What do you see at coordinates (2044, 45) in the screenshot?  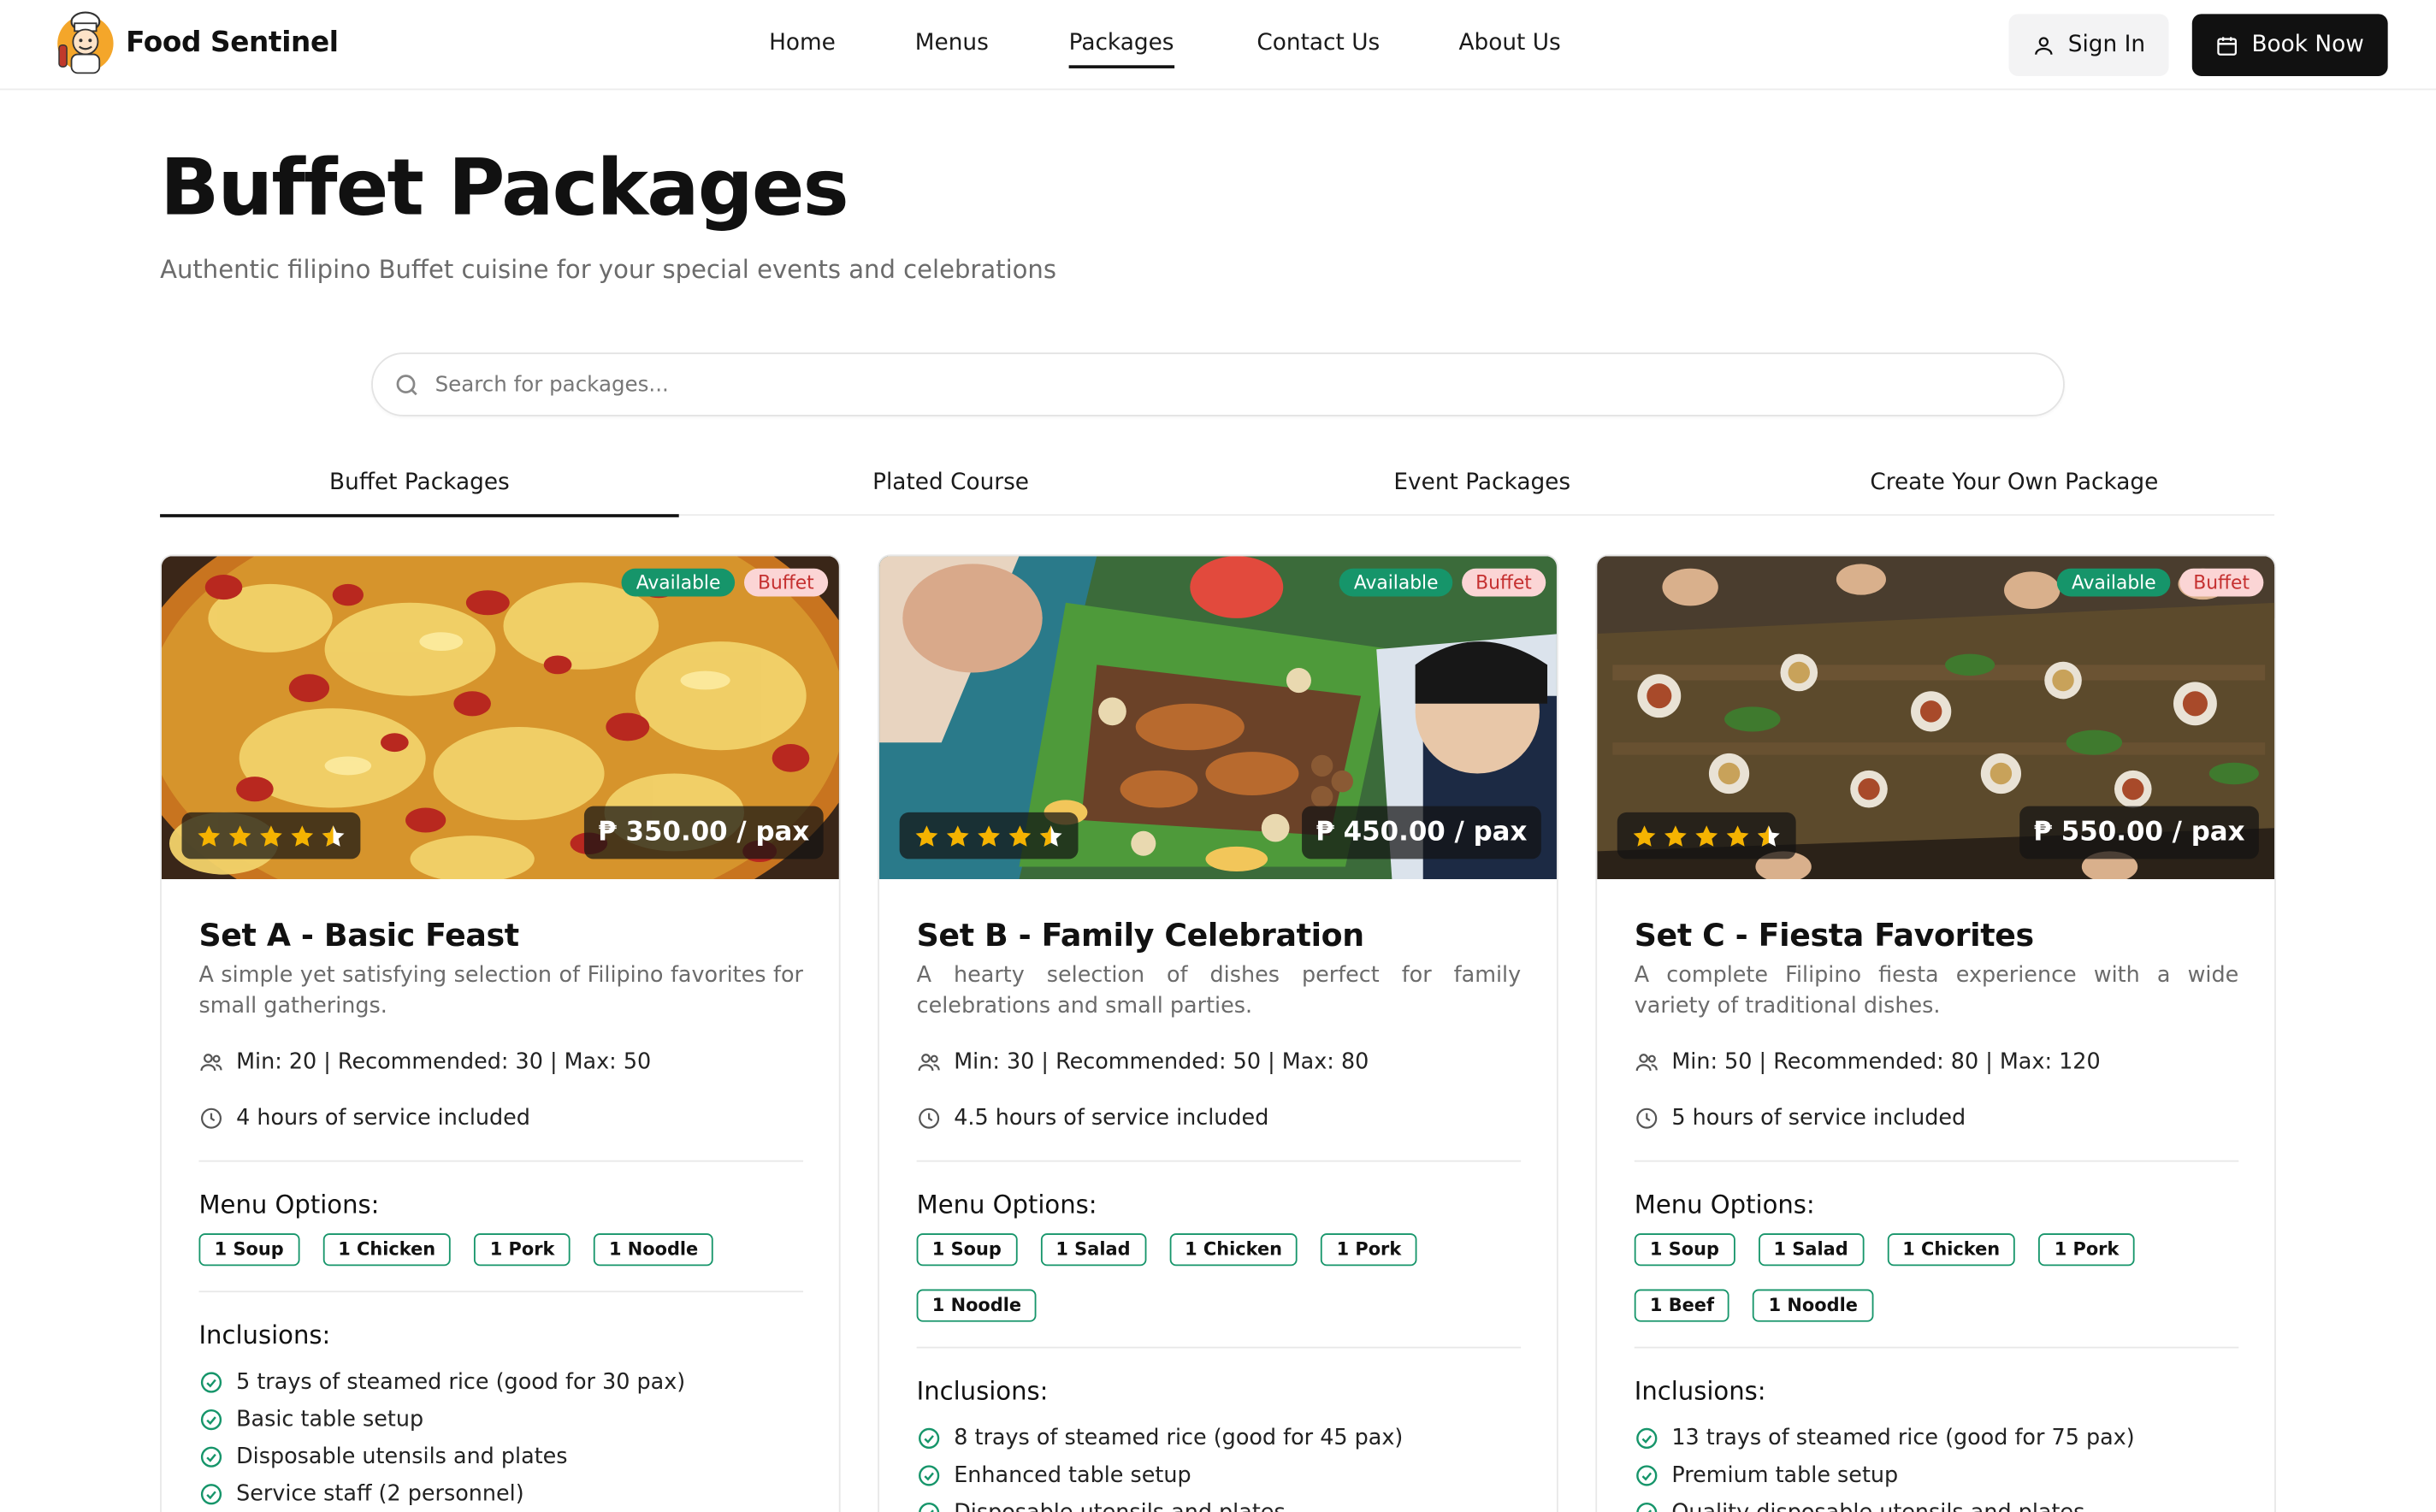 I see `user-icon` at bounding box center [2044, 45].